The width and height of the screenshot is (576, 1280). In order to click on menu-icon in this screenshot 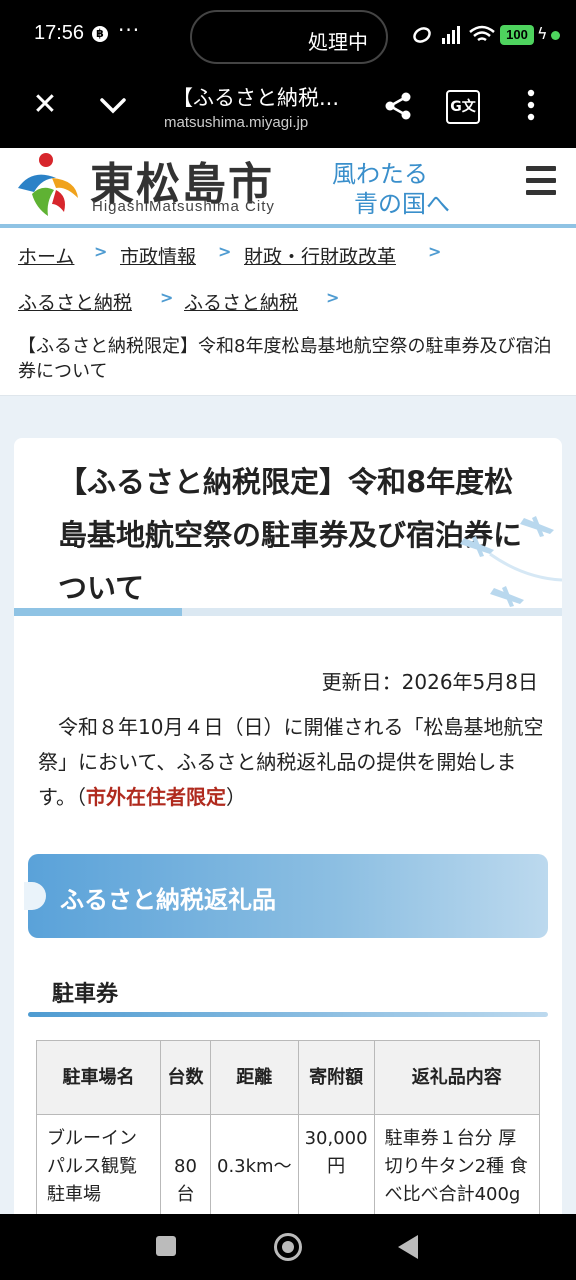, I will do `click(541, 183)`.